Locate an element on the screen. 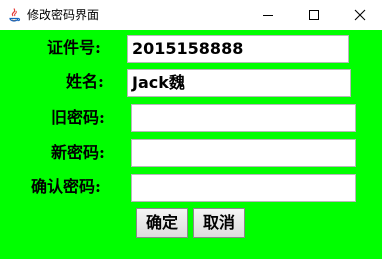 Image resolution: width=382 pixels, height=259 pixels. id-number-label: 证件号: is located at coordinates (74, 47).